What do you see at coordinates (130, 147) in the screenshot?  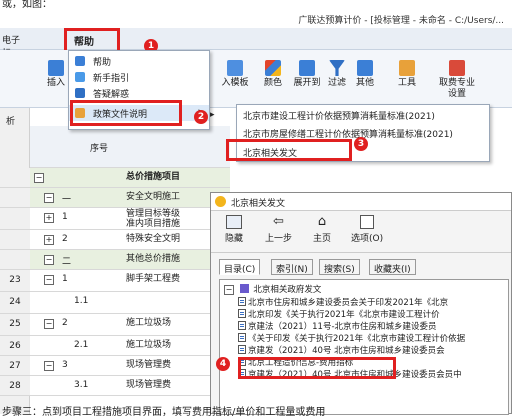 I see `grid-header: 序号` at bounding box center [130, 147].